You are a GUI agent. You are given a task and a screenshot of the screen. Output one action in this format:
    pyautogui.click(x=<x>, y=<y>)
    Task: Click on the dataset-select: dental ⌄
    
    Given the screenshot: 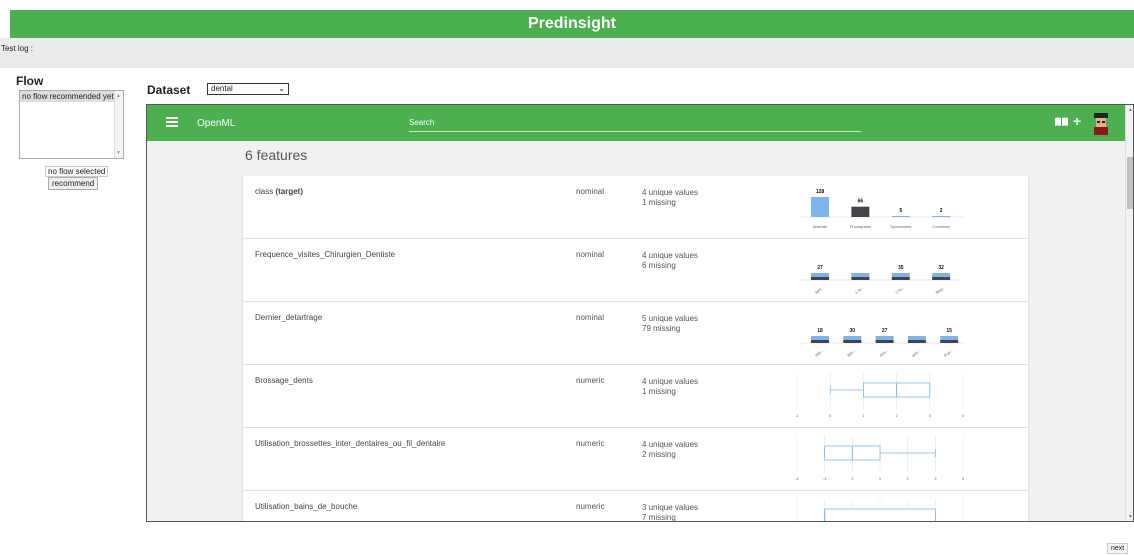 What is the action you would take?
    pyautogui.click(x=248, y=89)
    